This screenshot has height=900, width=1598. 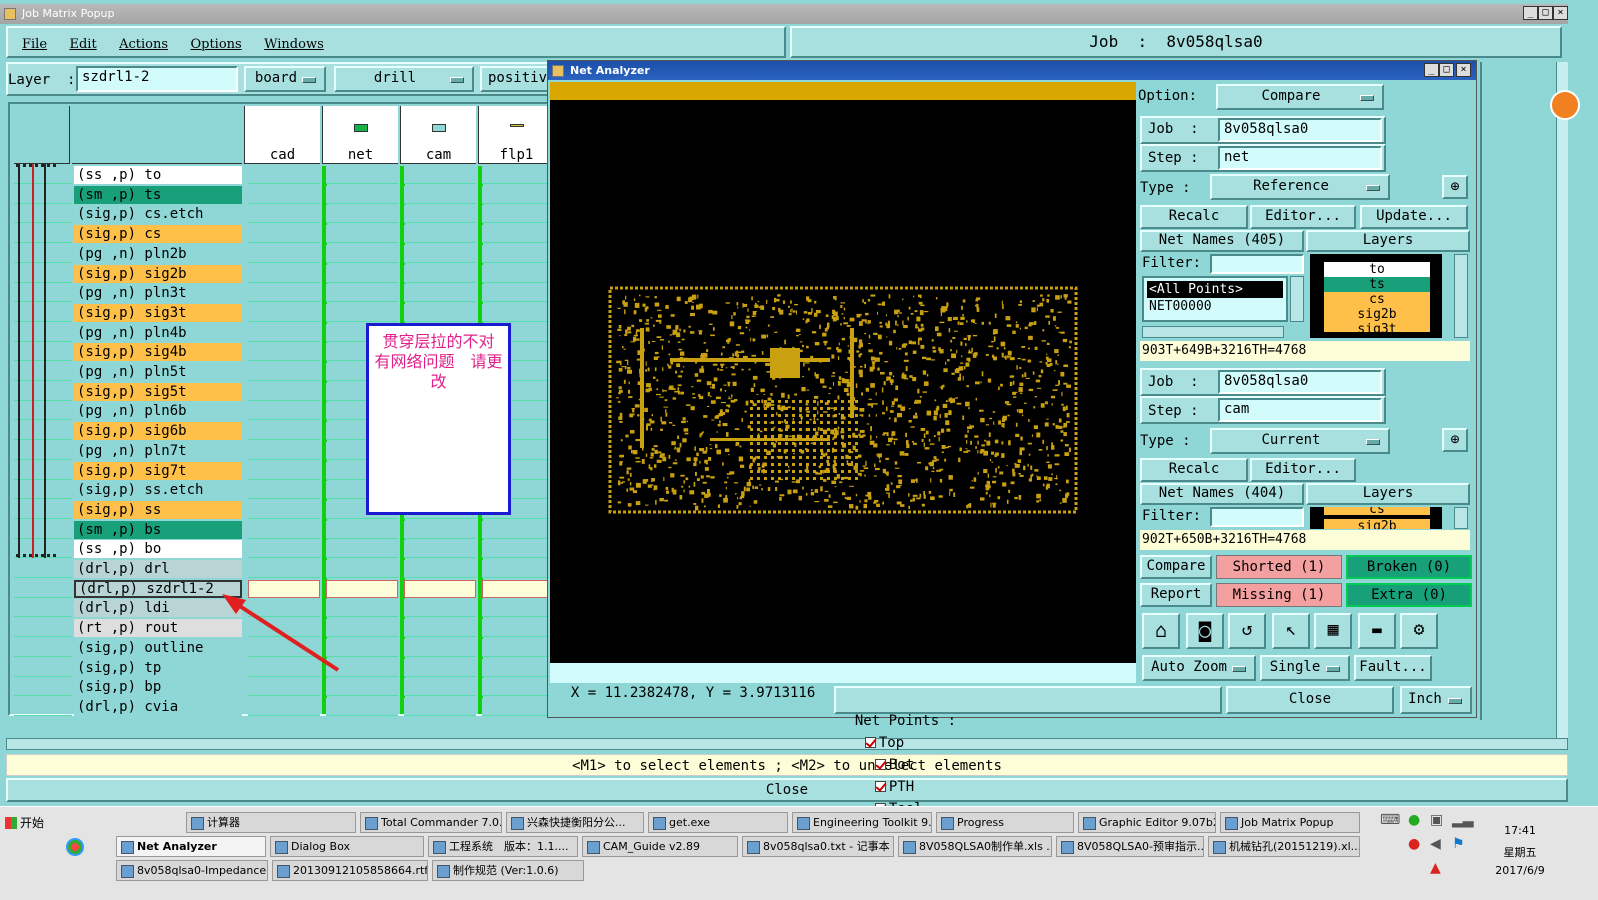 I want to click on clock: 17:41 星期五 2017/6/9, so click(x=1520, y=849).